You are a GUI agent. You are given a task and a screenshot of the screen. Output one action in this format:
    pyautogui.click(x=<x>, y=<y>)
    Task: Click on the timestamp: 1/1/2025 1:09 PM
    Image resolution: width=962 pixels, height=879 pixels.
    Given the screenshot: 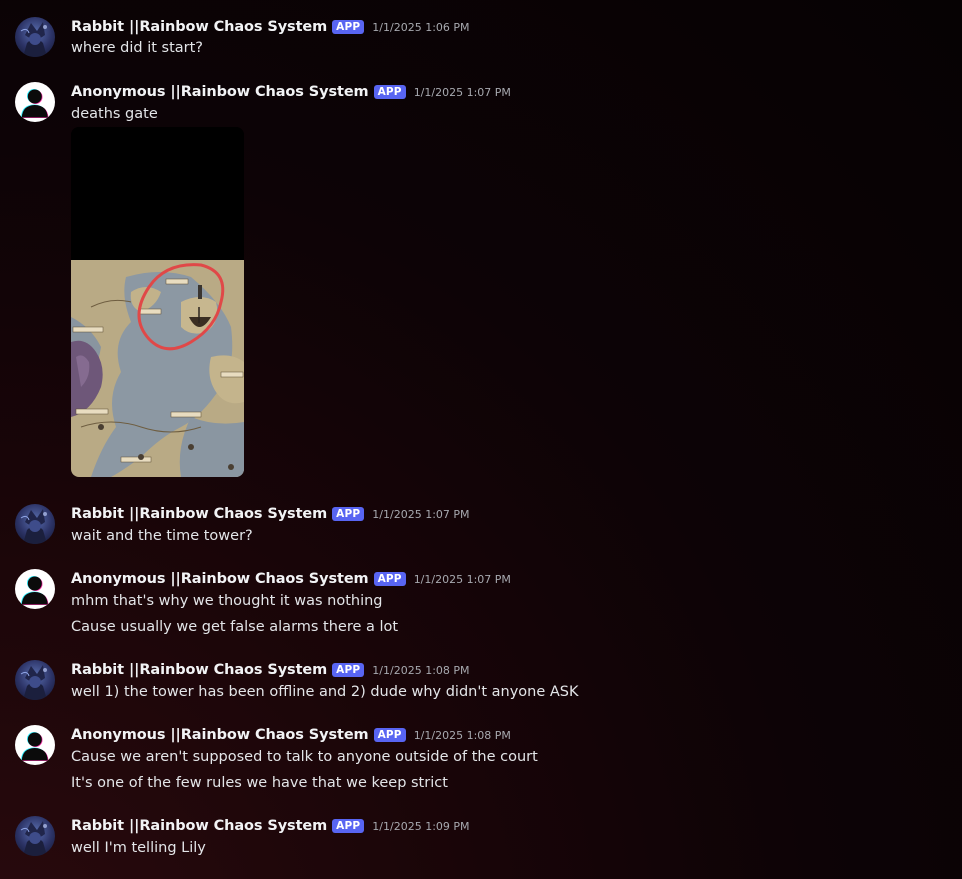 What is the action you would take?
    pyautogui.click(x=421, y=826)
    